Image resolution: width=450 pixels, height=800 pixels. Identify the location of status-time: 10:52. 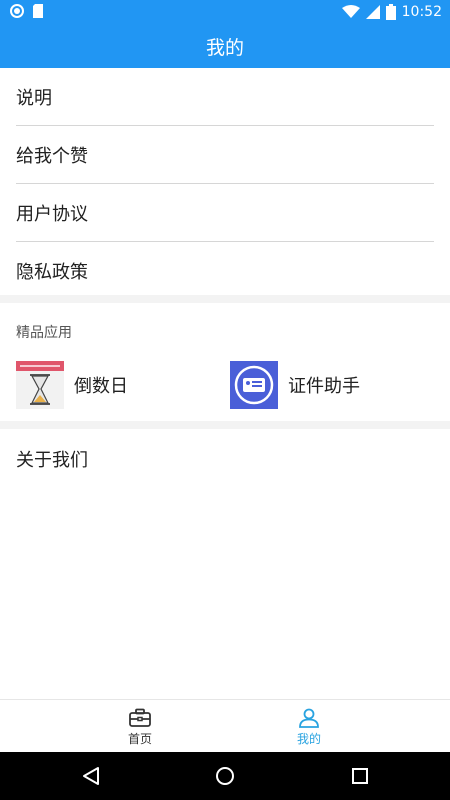
(421, 12).